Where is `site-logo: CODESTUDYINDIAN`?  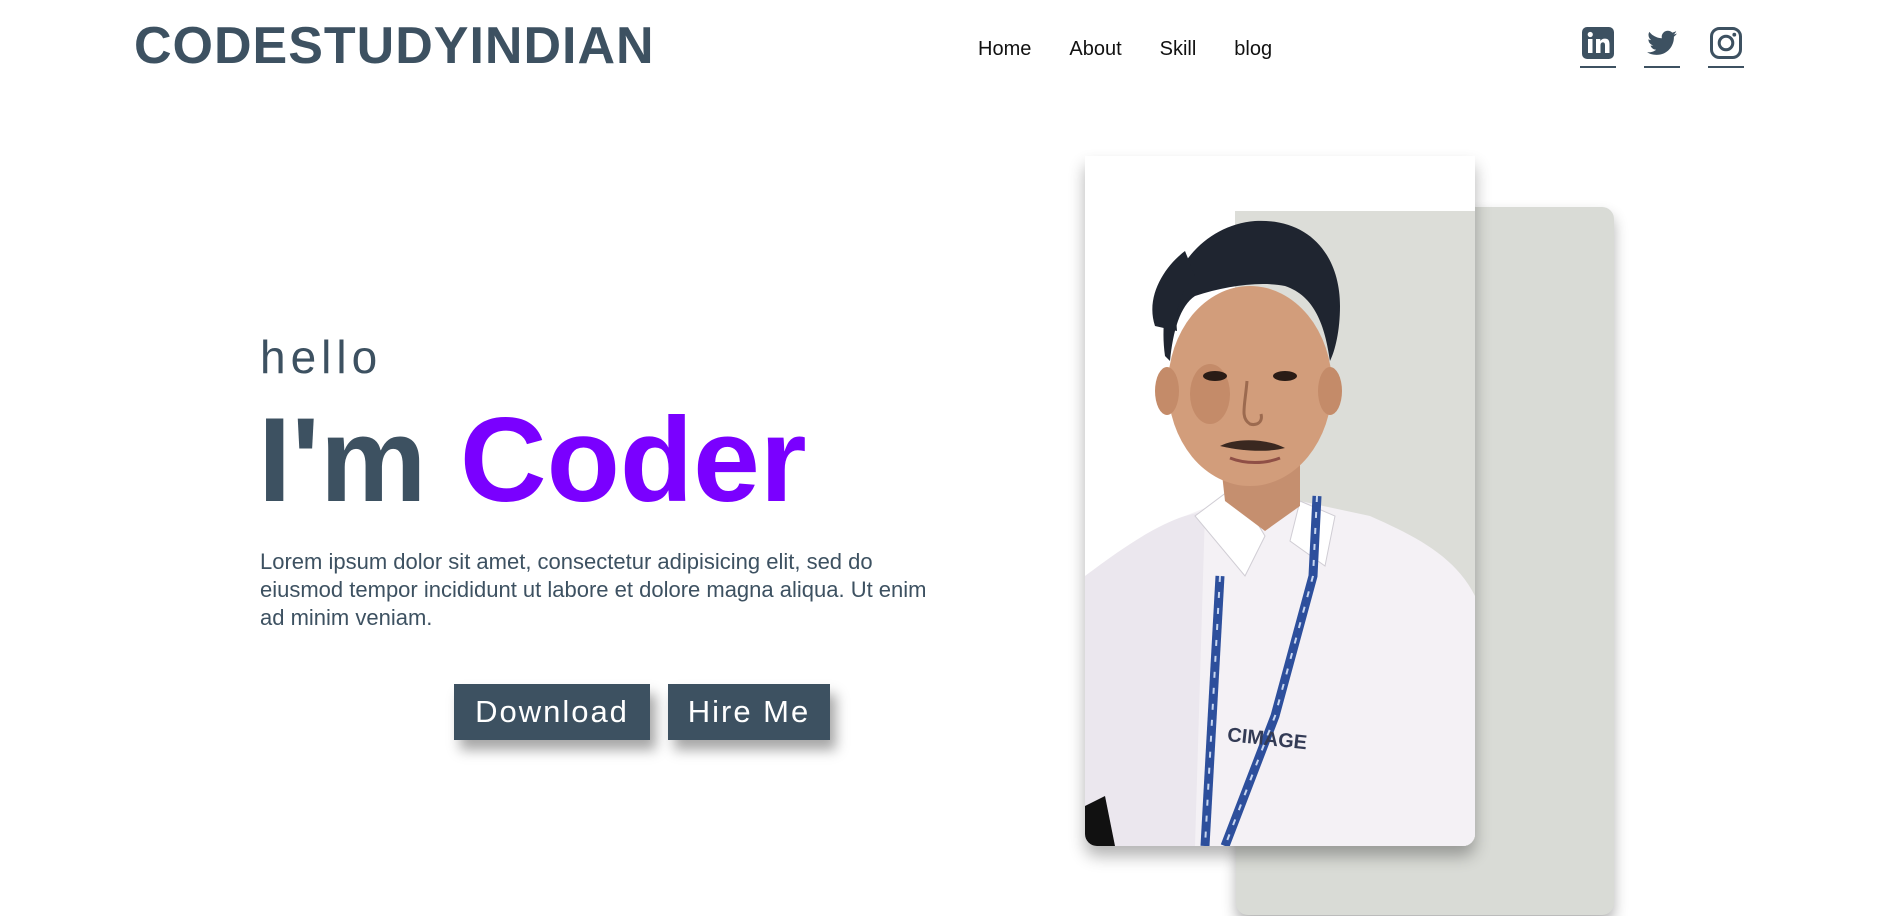
site-logo: CODESTUDYINDIAN is located at coordinates (394, 46).